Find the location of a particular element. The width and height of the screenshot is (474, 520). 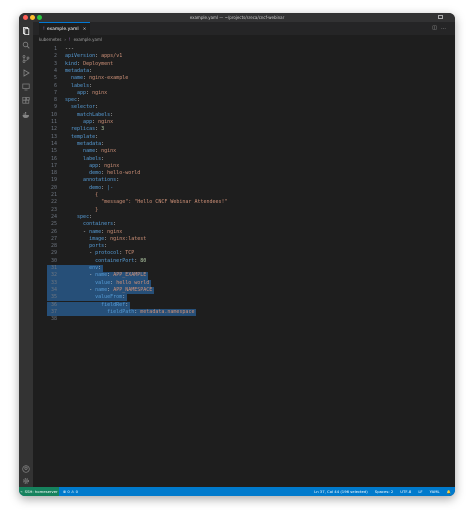

line-number: 20 is located at coordinates (53, 187).